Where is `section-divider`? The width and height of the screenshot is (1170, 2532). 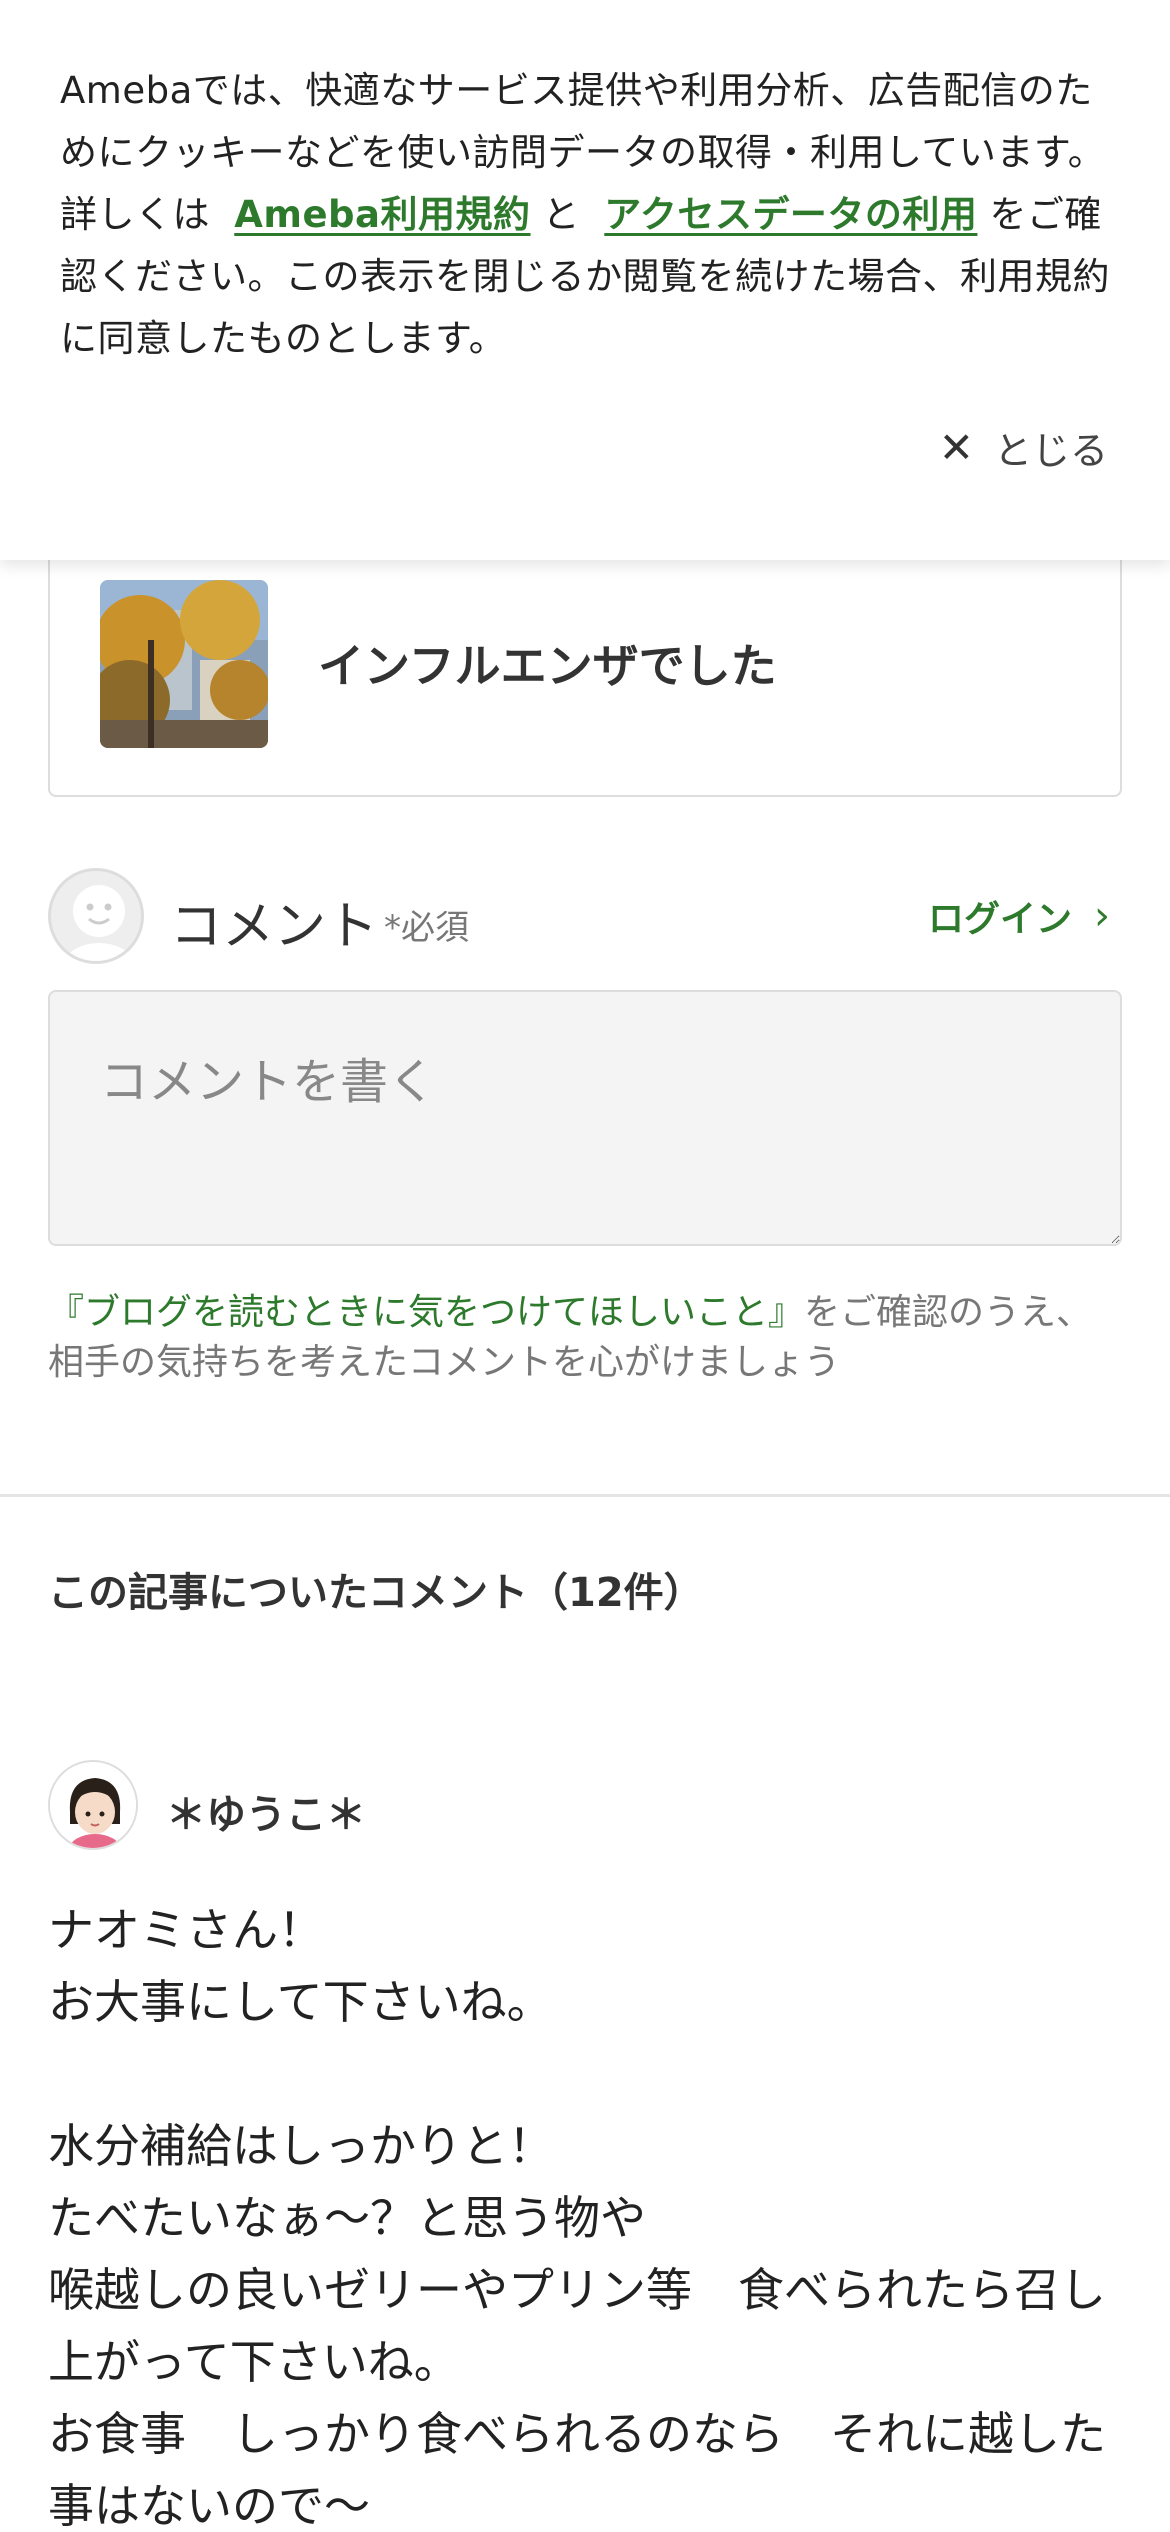
section-divider is located at coordinates (585, 1495).